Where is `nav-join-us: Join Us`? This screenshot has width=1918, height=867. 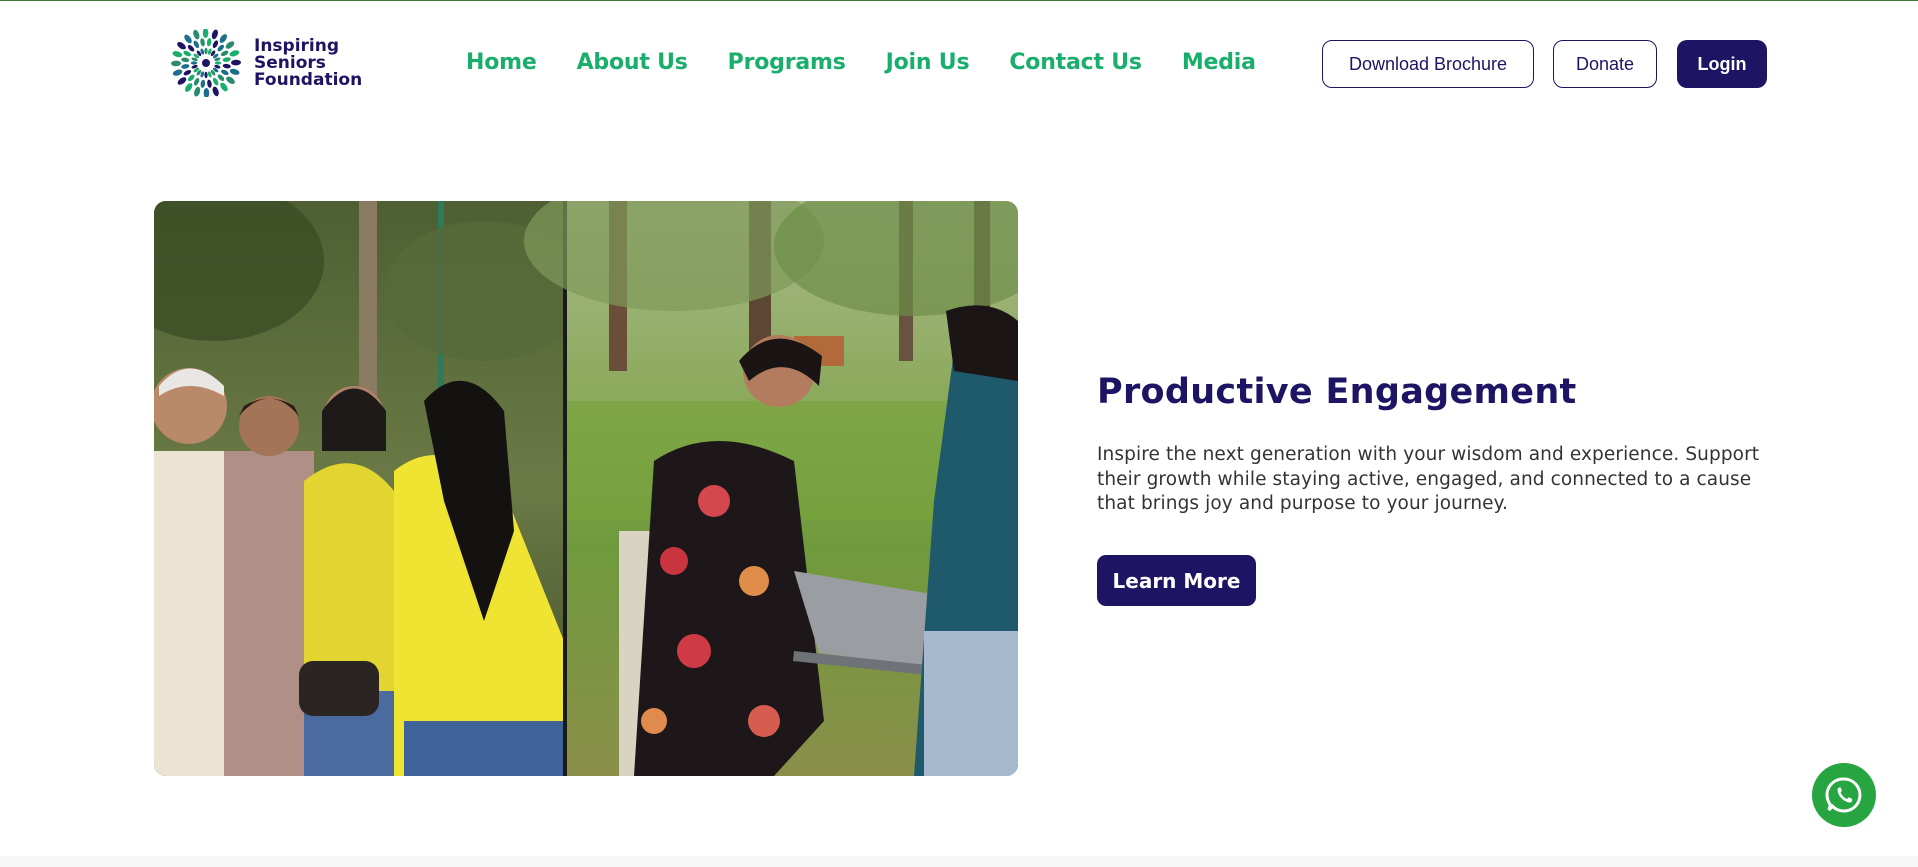 nav-join-us: Join Us is located at coordinates (928, 63).